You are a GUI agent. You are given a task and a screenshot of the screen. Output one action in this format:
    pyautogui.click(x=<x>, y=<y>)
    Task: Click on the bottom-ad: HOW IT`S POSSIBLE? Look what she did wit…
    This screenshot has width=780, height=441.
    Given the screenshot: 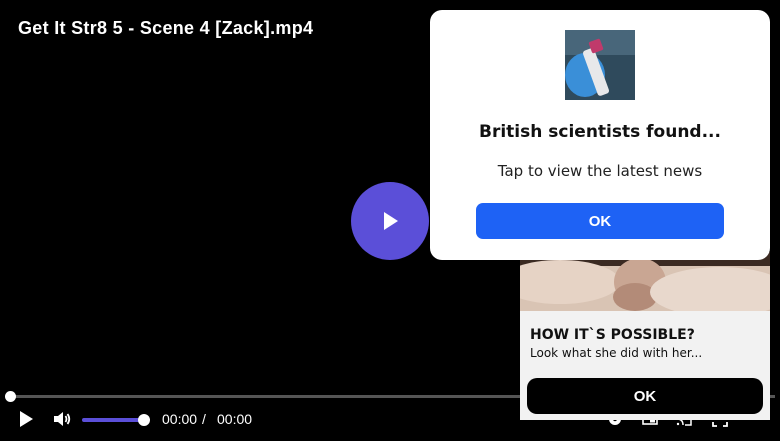 What is the action you would take?
    pyautogui.click(x=645, y=336)
    